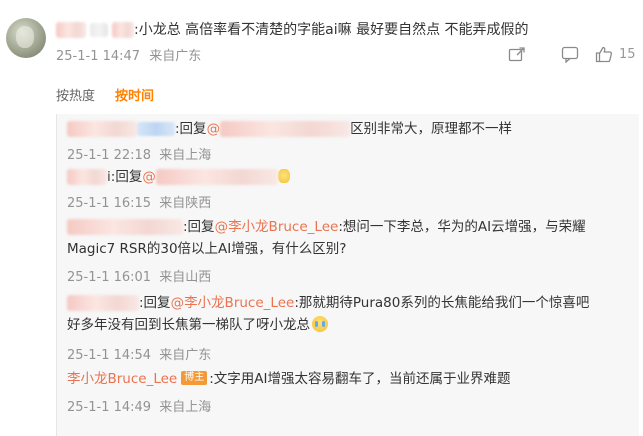  I want to click on reply-time: 25-1-1 14:54, so click(109, 355).